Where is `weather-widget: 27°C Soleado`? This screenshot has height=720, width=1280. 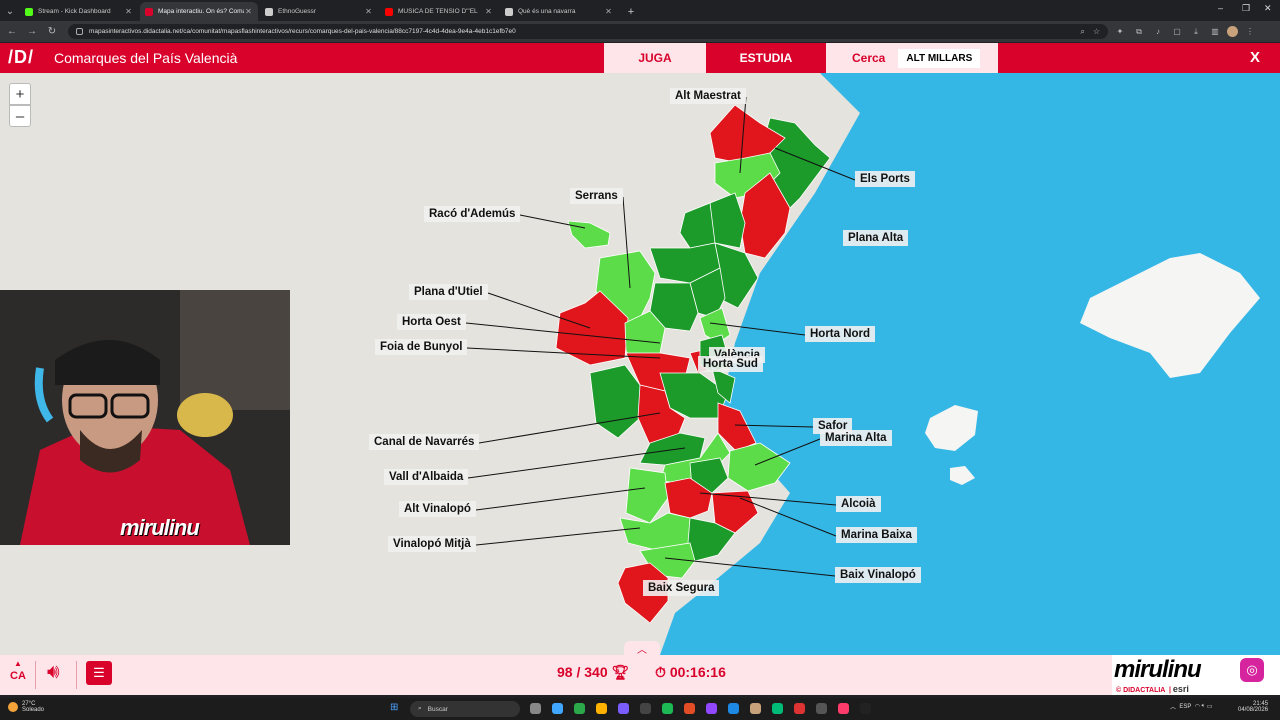 weather-widget: 27°C Soleado is located at coordinates (26, 707).